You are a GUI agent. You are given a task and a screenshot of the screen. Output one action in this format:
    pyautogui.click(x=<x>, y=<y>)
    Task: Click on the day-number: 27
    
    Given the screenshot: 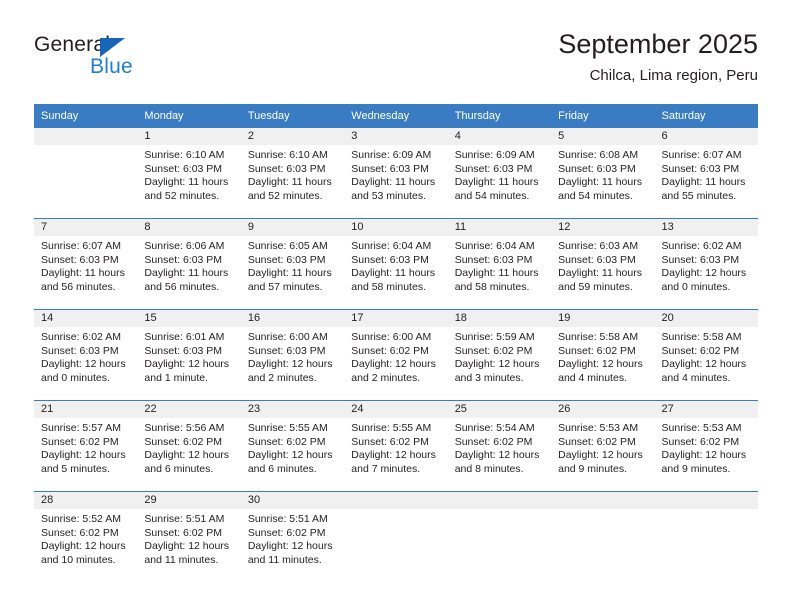 What is the action you would take?
    pyautogui.click(x=706, y=409)
    